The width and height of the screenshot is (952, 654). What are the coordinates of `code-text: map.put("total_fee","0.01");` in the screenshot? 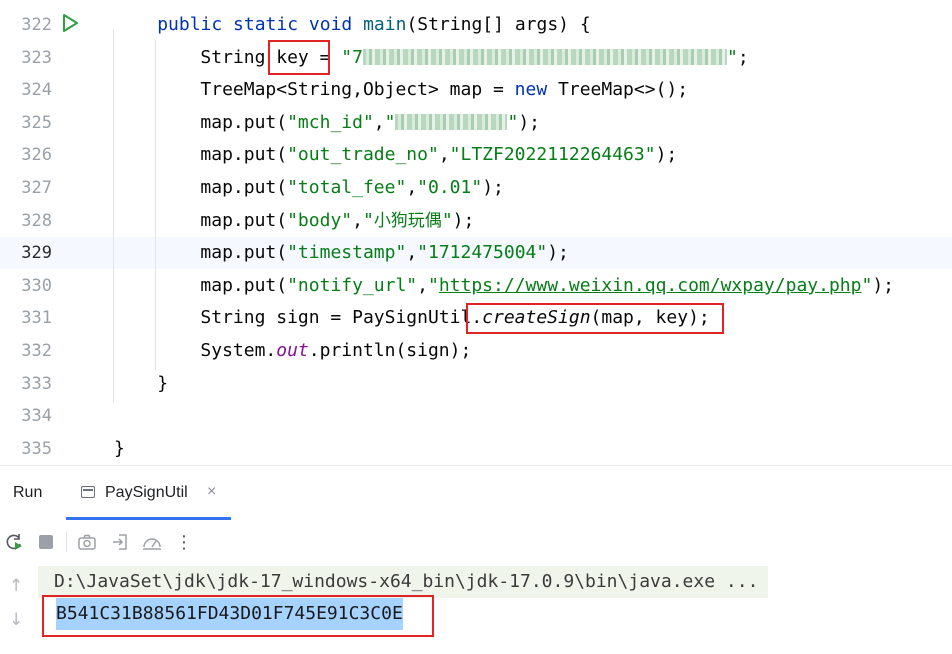 It's located at (351, 188).